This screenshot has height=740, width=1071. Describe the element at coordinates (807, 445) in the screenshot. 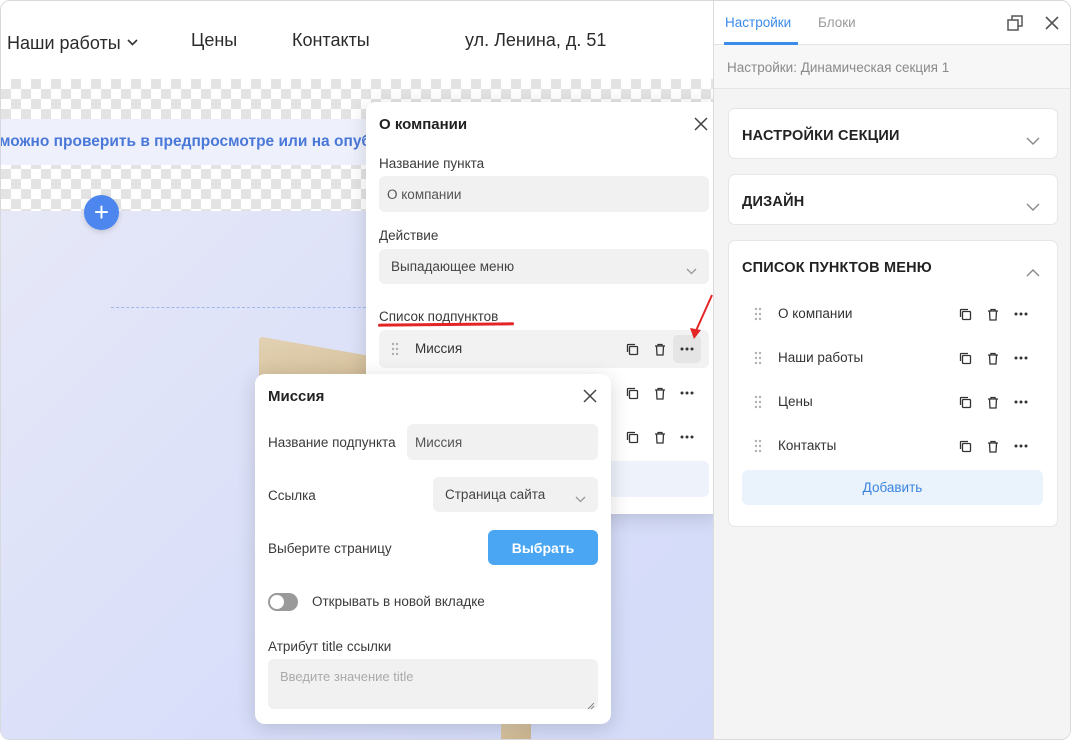

I see `menu-item-label: Контакты` at that location.